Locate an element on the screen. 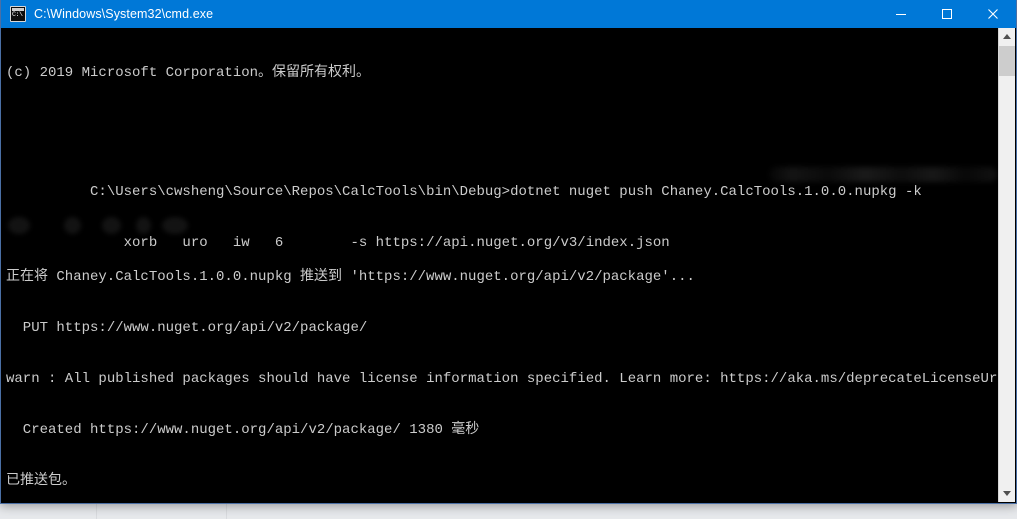  scroll-down-button is located at coordinates (1007, 493).